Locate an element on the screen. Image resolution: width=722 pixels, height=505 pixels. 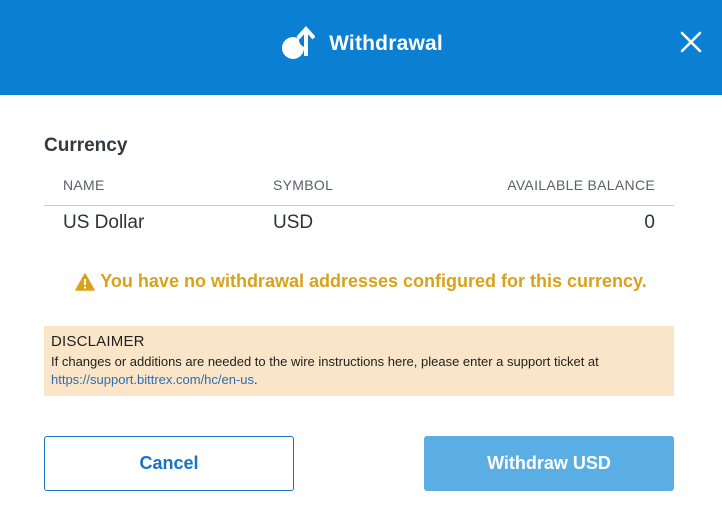
modal-title: Withdrawal is located at coordinates (386, 43).